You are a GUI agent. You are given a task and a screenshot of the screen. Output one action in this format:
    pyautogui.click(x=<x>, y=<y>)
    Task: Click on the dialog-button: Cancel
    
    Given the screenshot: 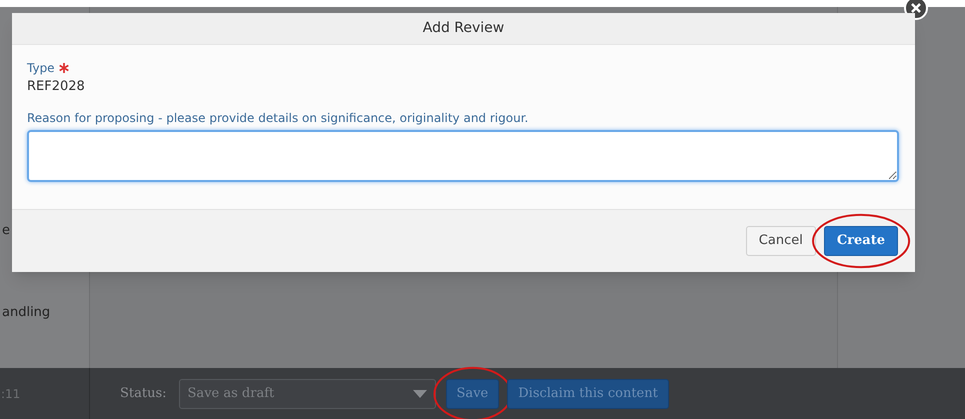 What is the action you would take?
    pyautogui.click(x=781, y=241)
    